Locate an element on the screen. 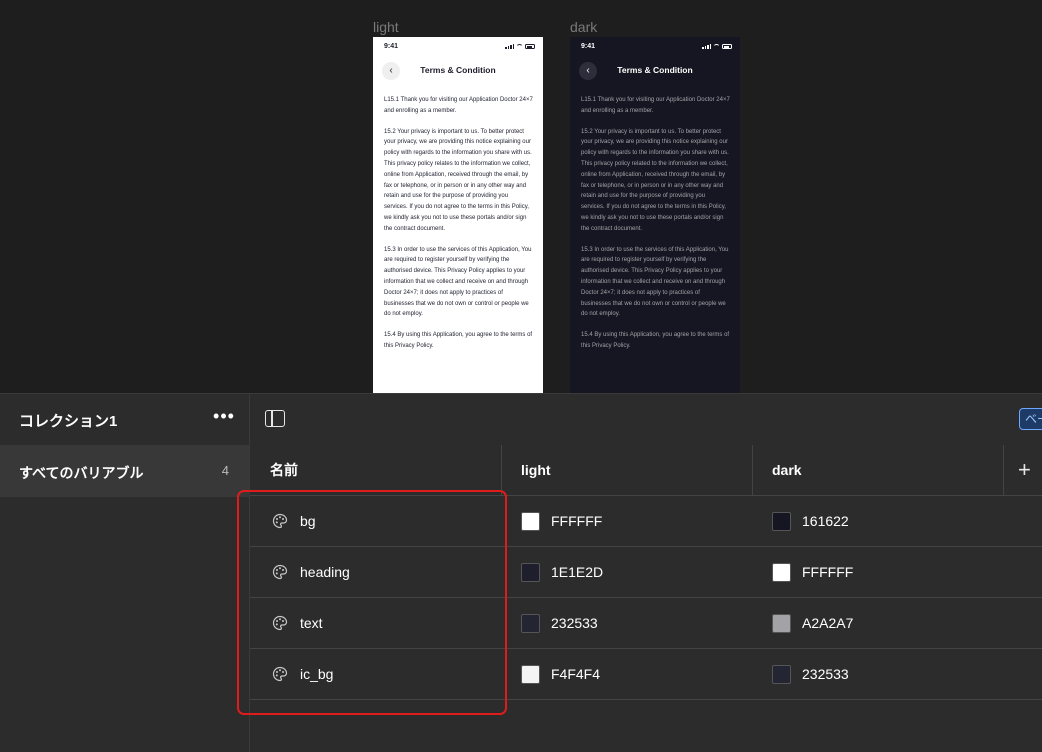  sidebar-toggle-icon is located at coordinates (275, 418).